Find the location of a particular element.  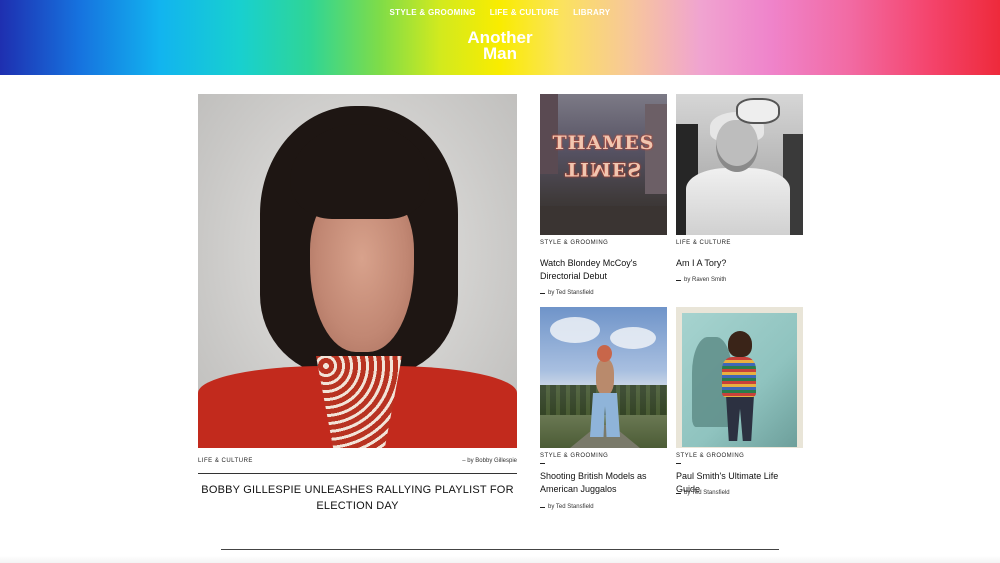

article-title: Watch Blondey McCoy's Directorial Debut is located at coordinates (602, 270).